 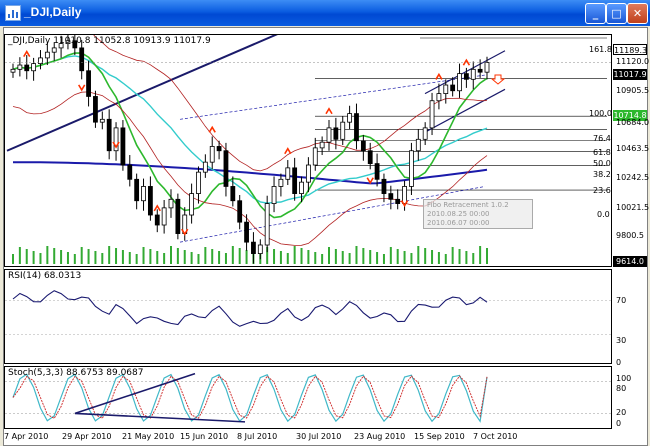 I want to click on x-tick: 29 Apr 2010, so click(x=87, y=436).